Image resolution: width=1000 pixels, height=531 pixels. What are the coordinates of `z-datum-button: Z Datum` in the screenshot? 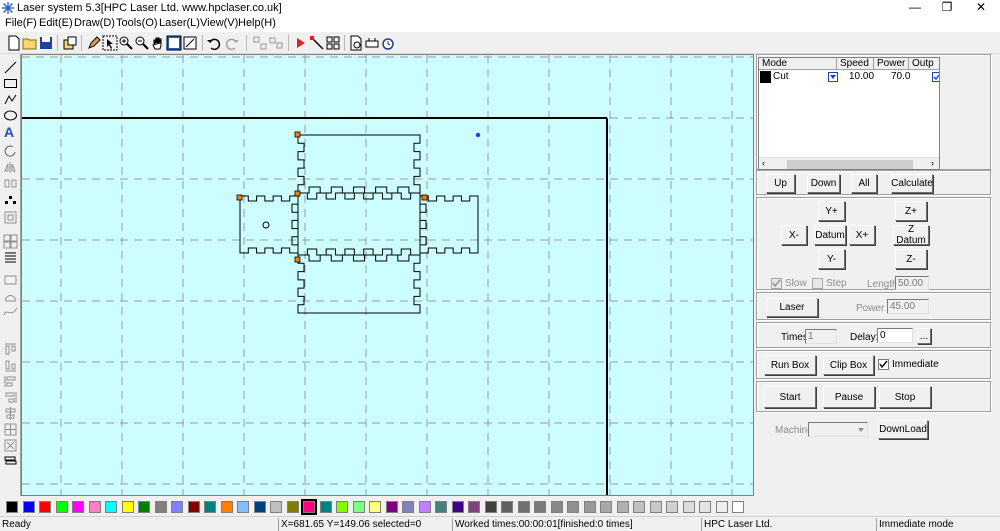 It's located at (911, 235).